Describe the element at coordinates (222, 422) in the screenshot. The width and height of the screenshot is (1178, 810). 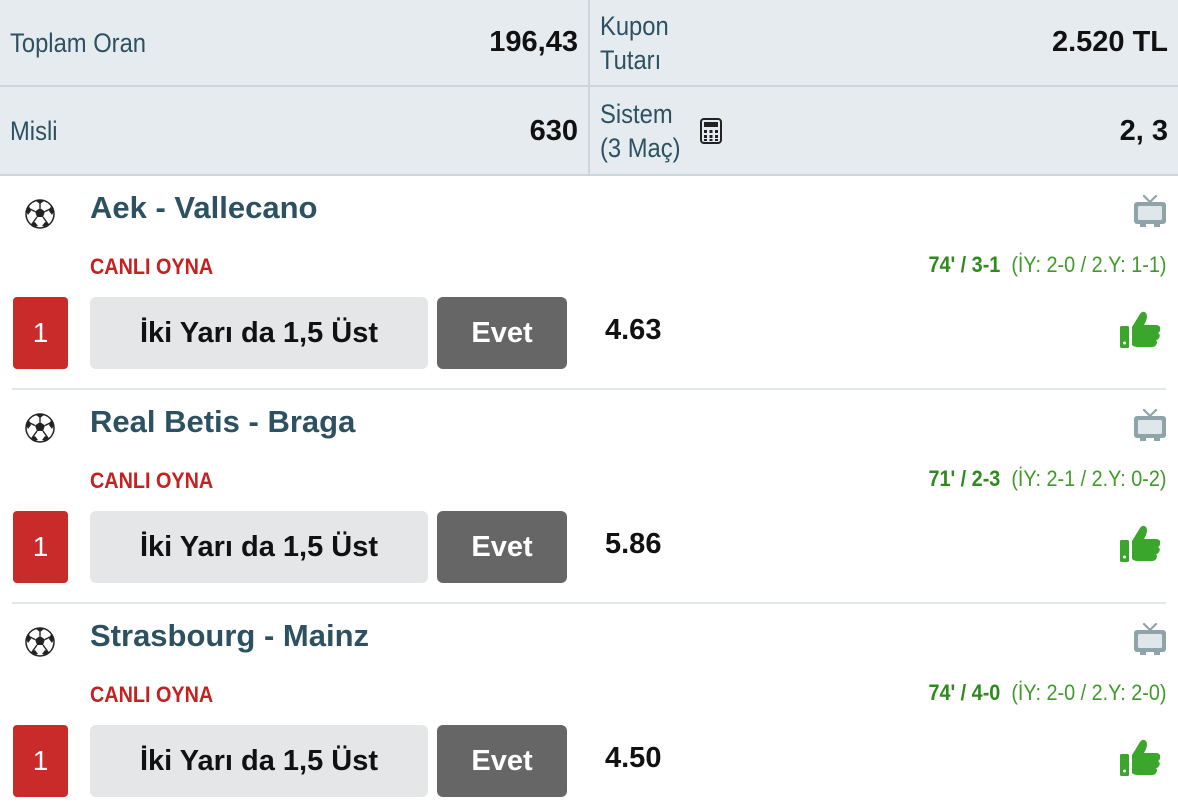
I see `match-title: Real Betis - Braga` at that location.